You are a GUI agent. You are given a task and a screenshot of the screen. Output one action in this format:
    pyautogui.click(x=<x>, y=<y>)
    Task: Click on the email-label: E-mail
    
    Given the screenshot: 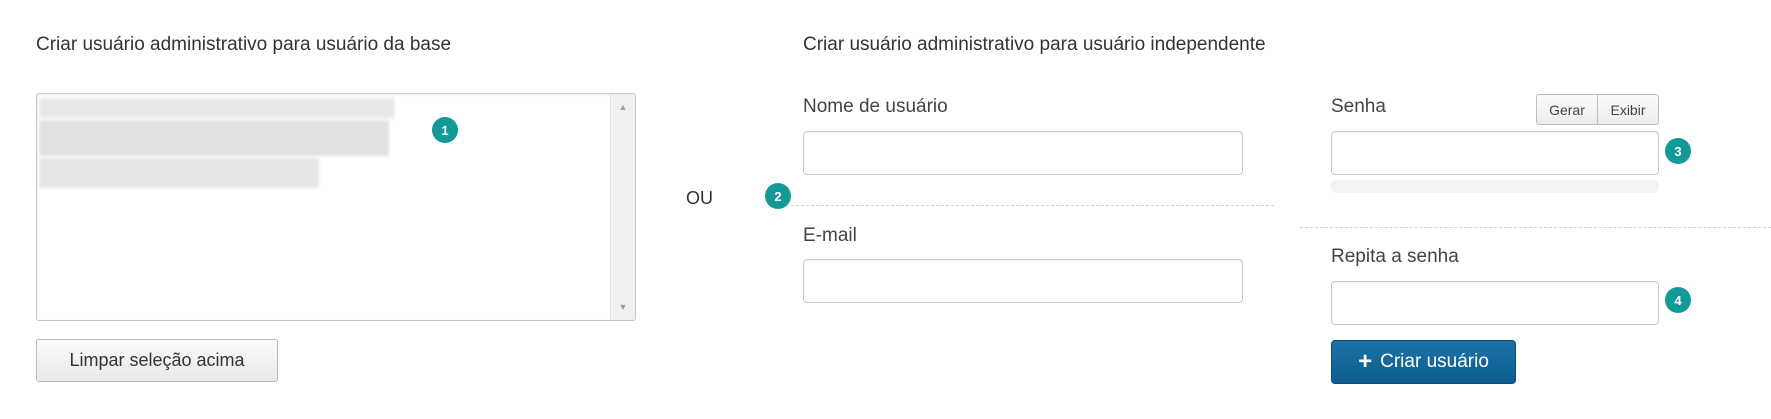 What is the action you would take?
    pyautogui.click(x=830, y=235)
    